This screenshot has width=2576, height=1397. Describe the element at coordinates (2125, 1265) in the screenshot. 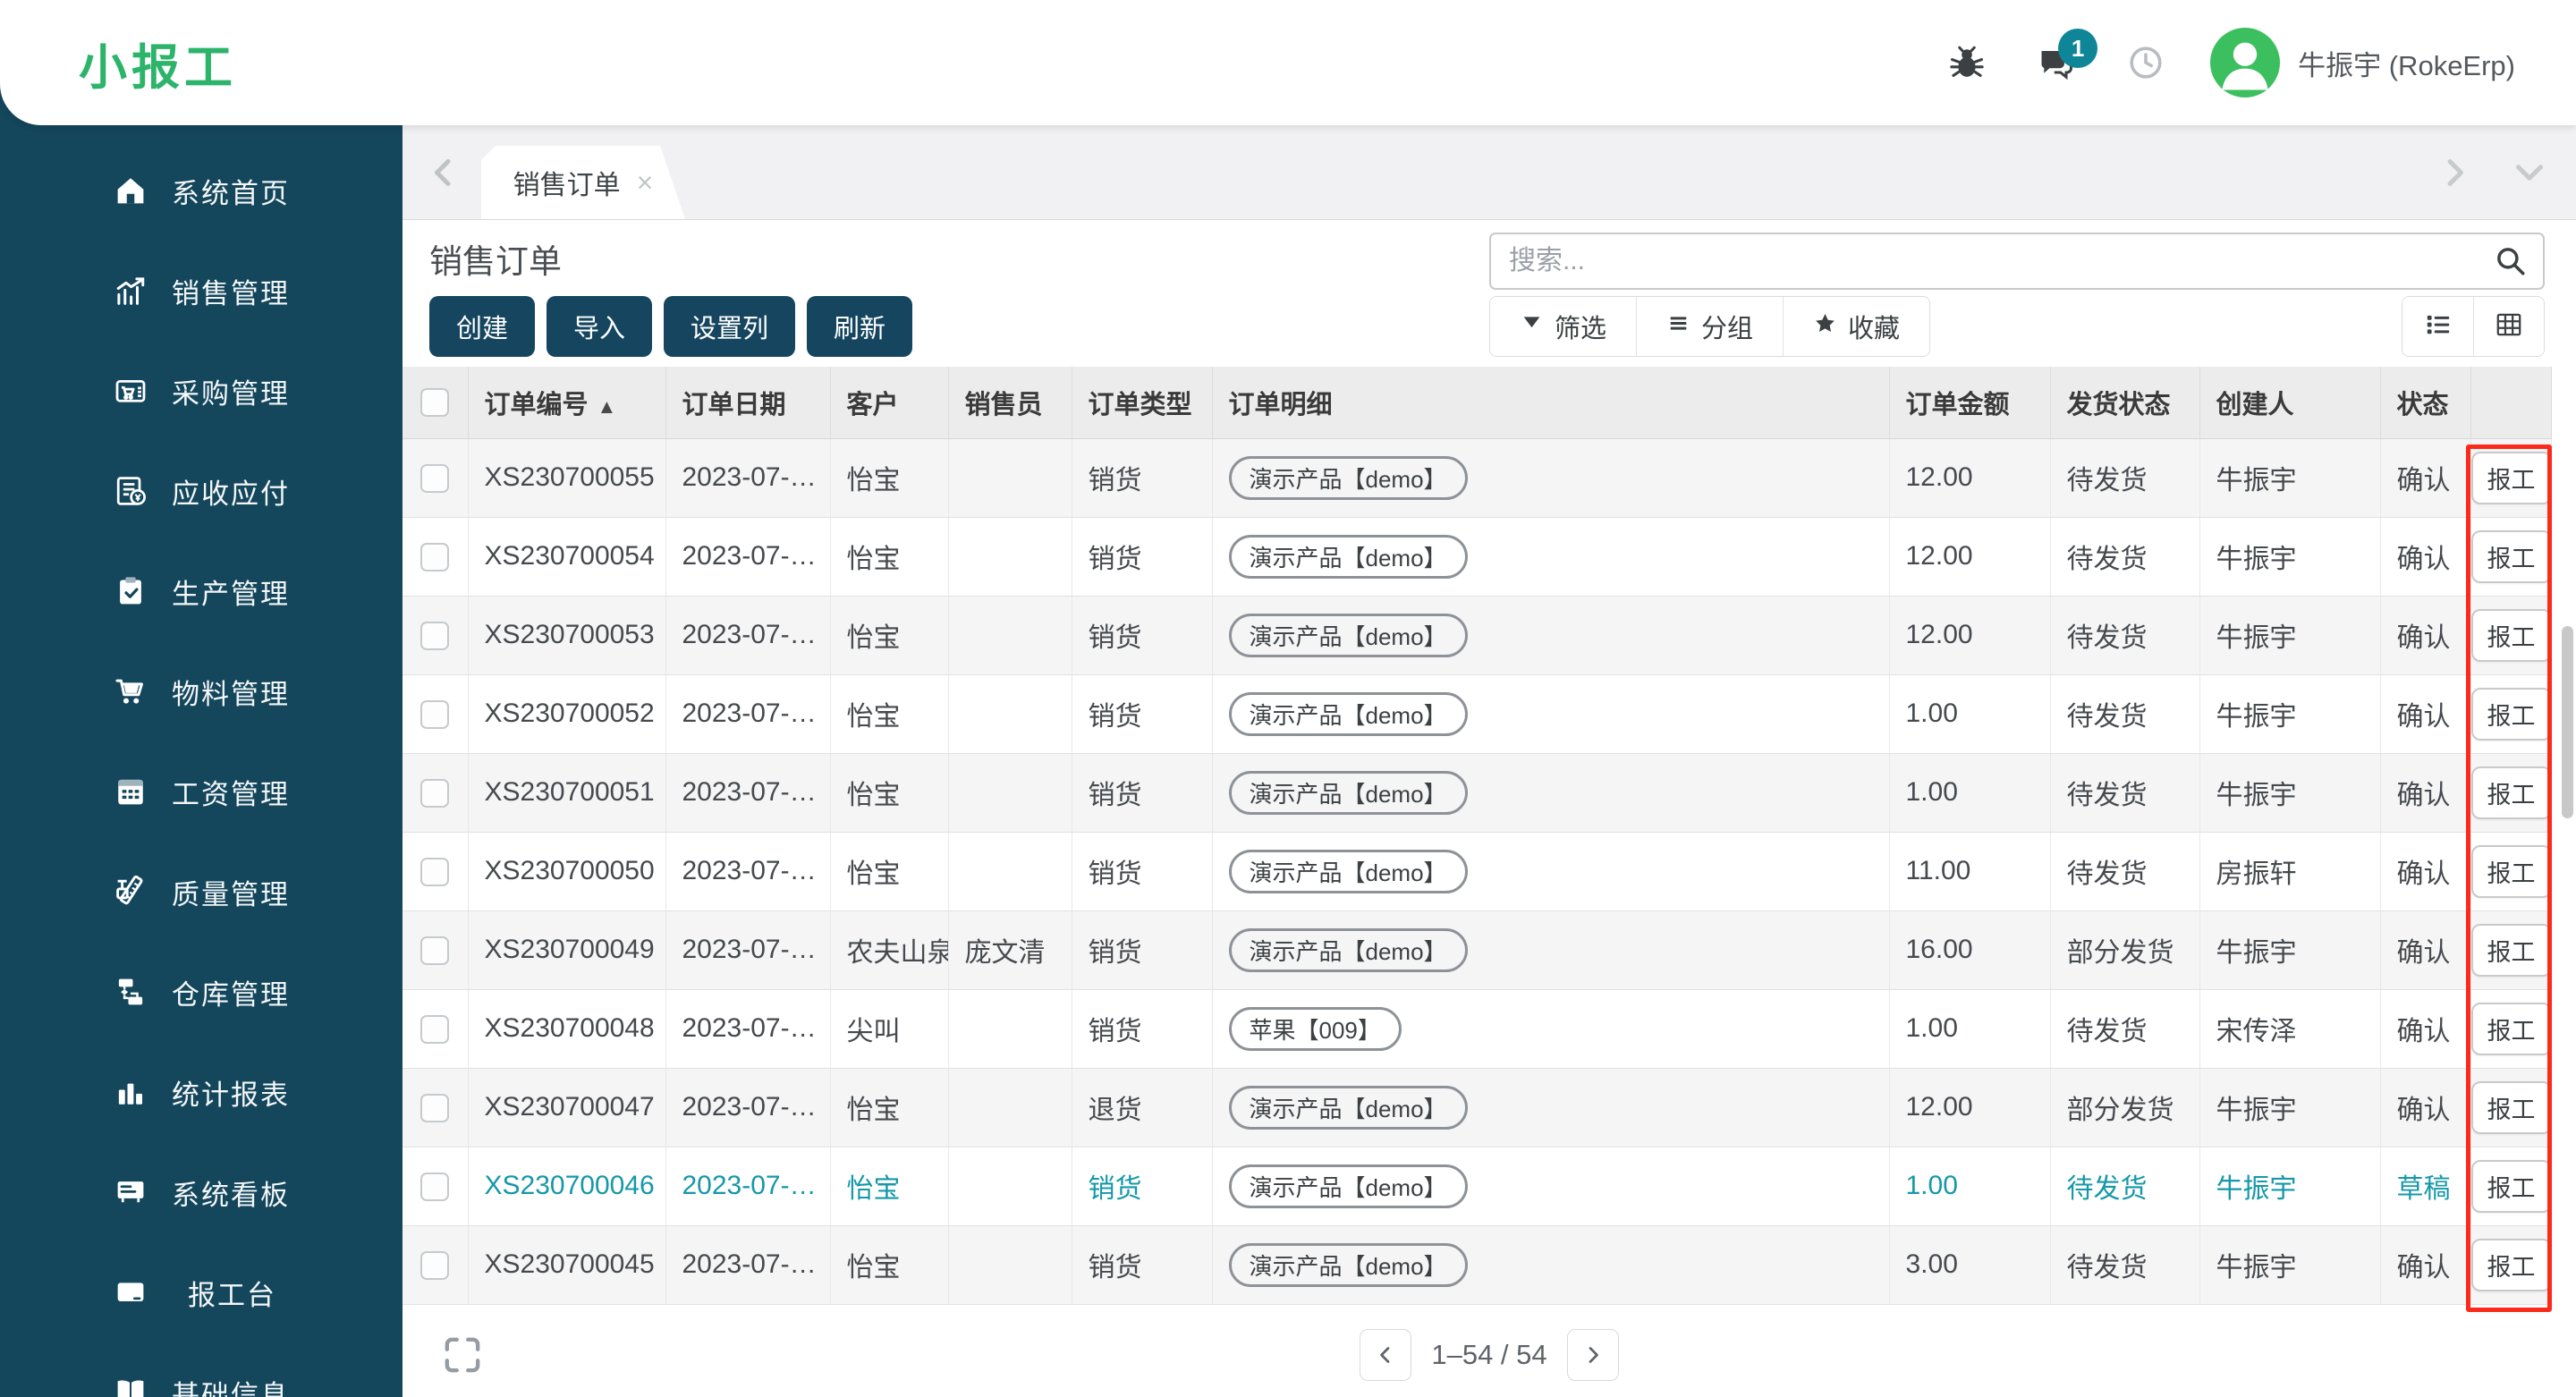

I see `cell-delivery-status: 待发货` at that location.